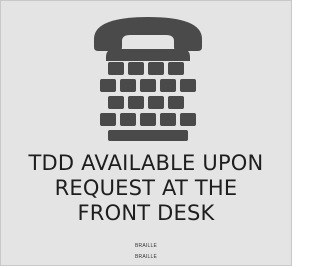 Image resolution: width=320 pixels, height=268 pixels. What do you see at coordinates (148, 34) in the screenshot?
I see `telephone-handset-icon` at bounding box center [148, 34].